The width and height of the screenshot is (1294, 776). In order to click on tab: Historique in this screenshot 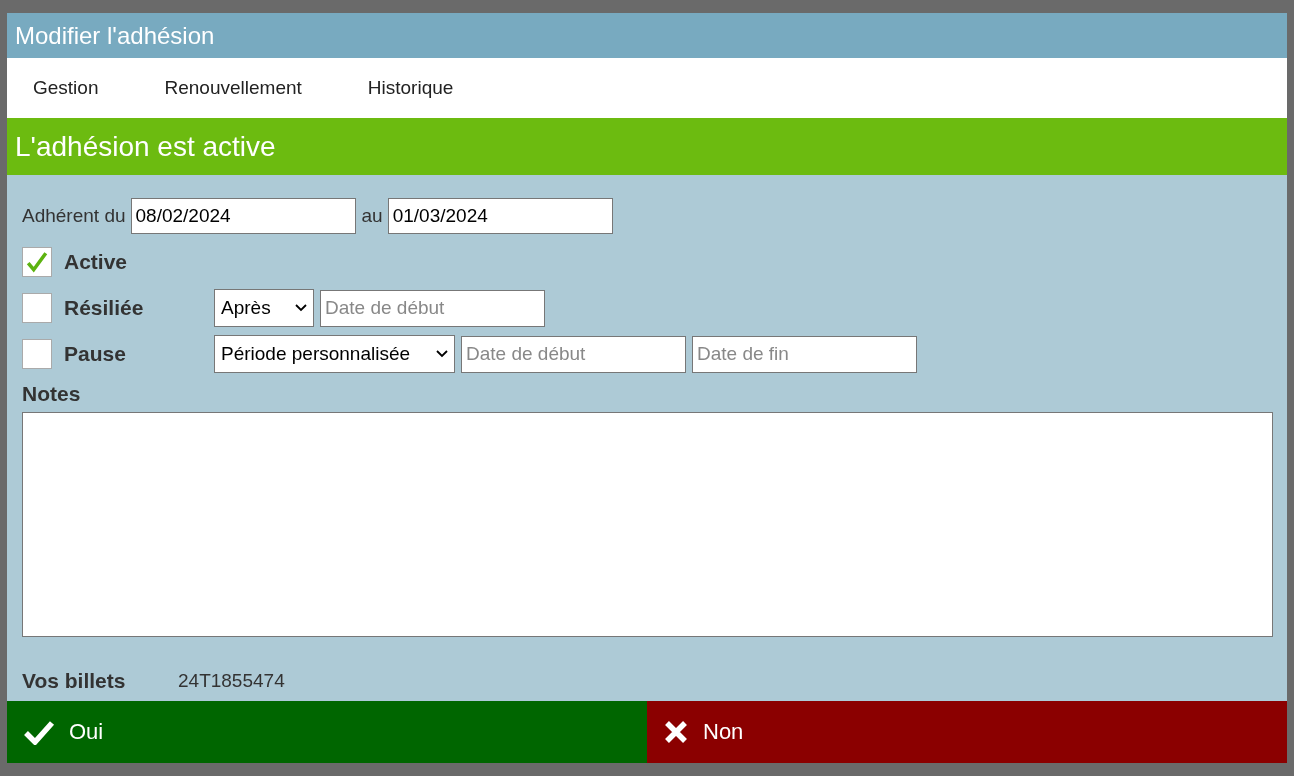, I will do `click(410, 88)`.